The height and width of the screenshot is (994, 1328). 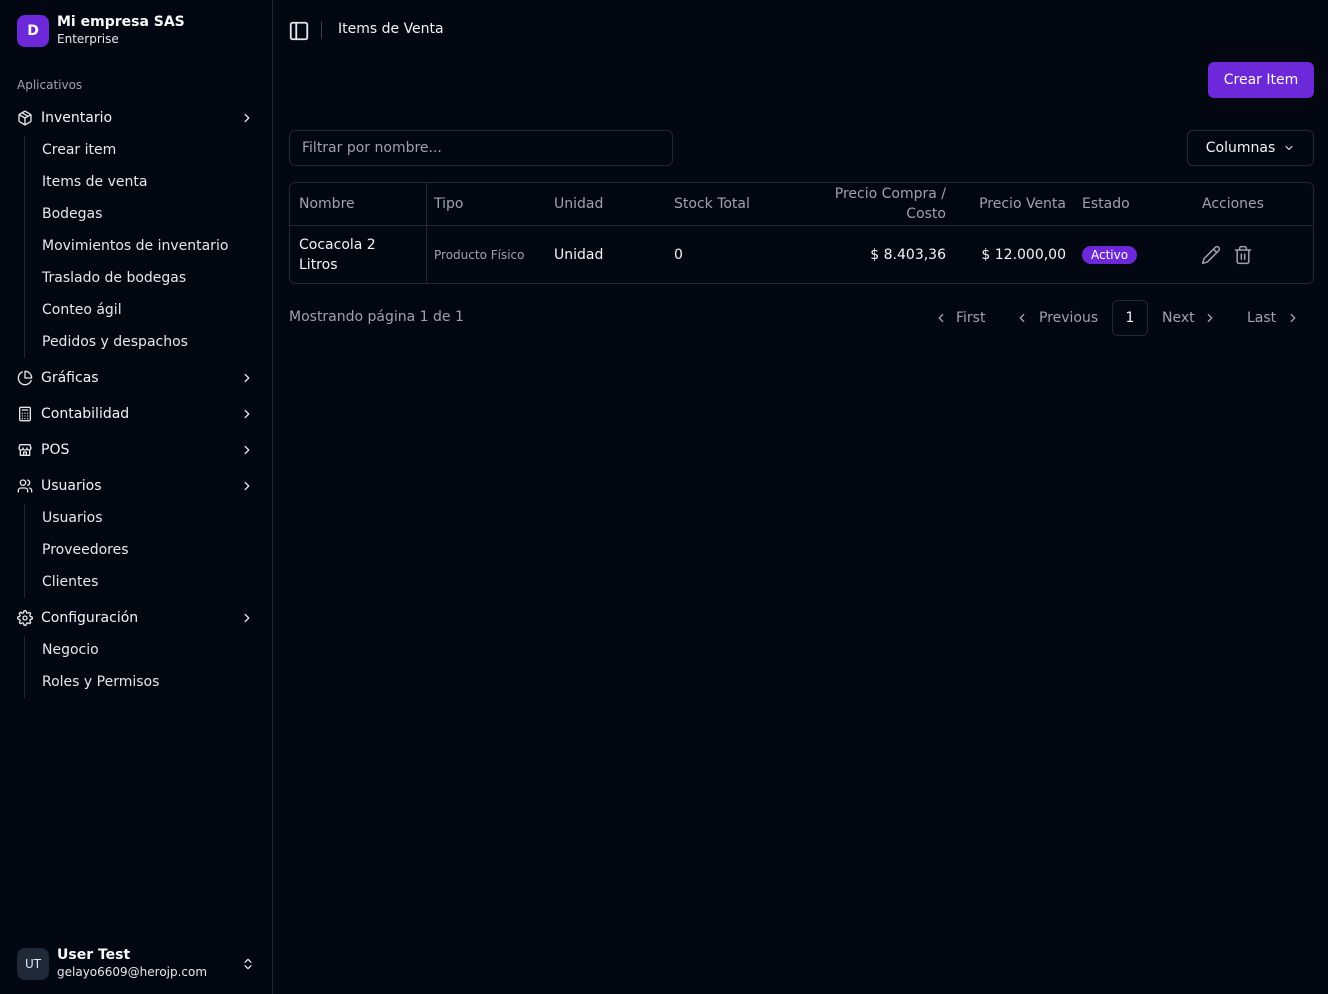 What do you see at coordinates (376, 317) in the screenshot?
I see `pagination-info: Mostrando página 1 de 1` at bounding box center [376, 317].